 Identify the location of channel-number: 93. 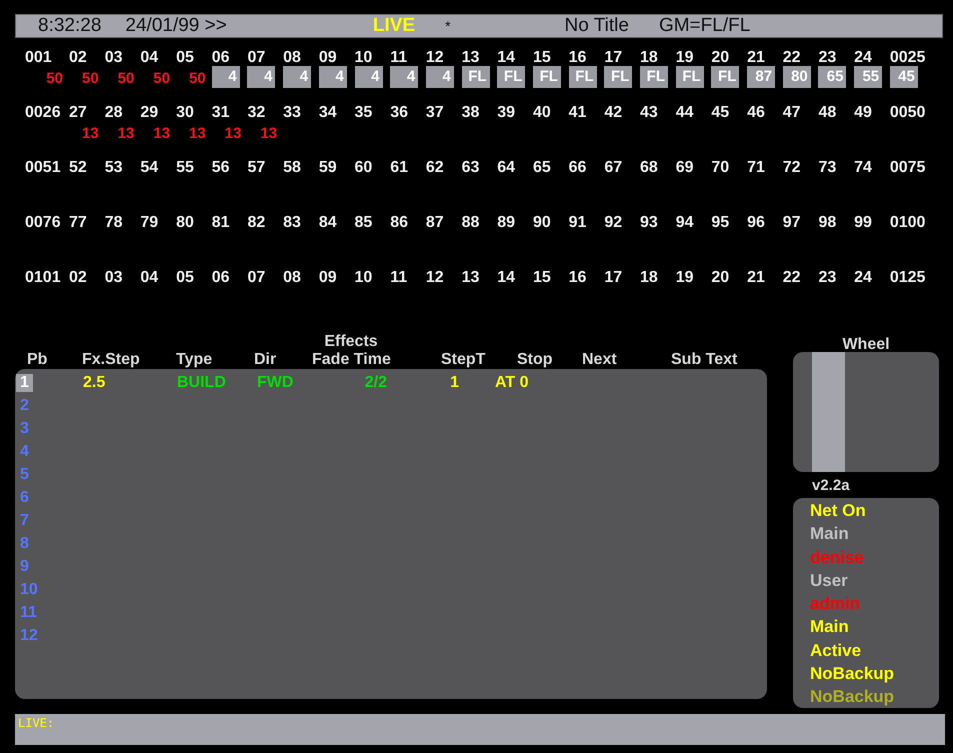
(649, 223).